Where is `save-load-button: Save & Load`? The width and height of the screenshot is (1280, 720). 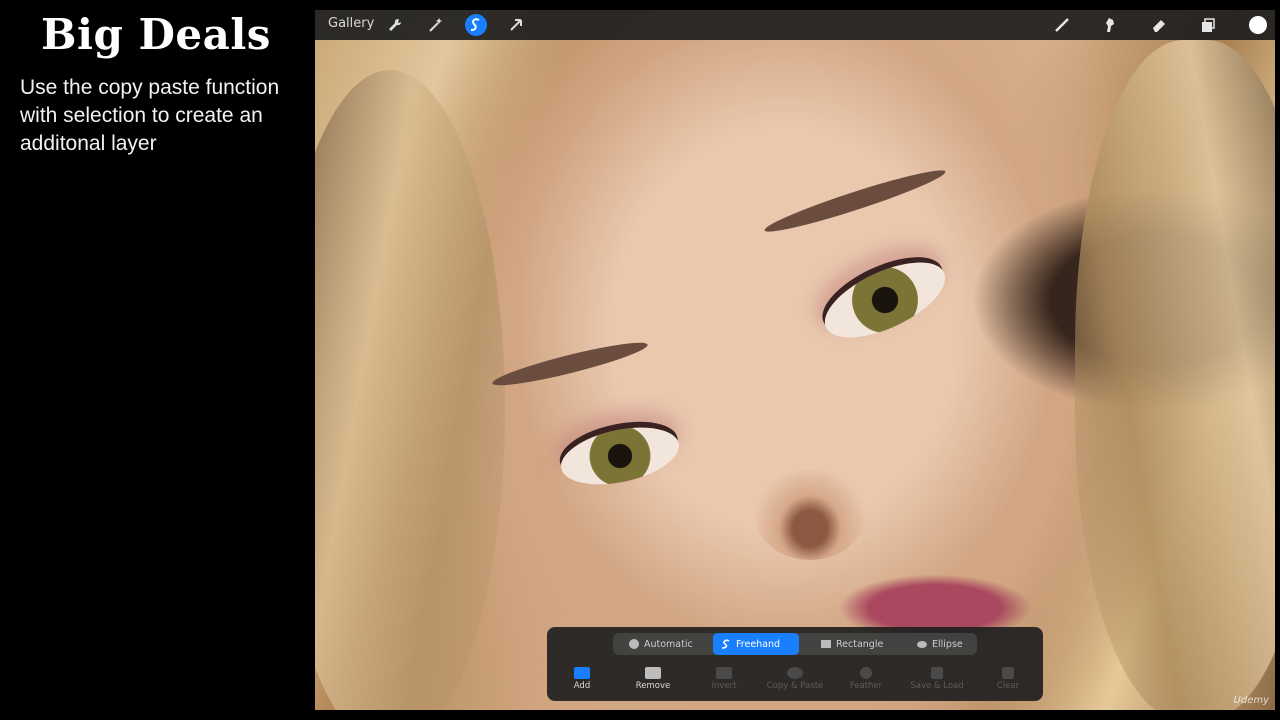
save-load-button: Save & Load is located at coordinates (937, 679).